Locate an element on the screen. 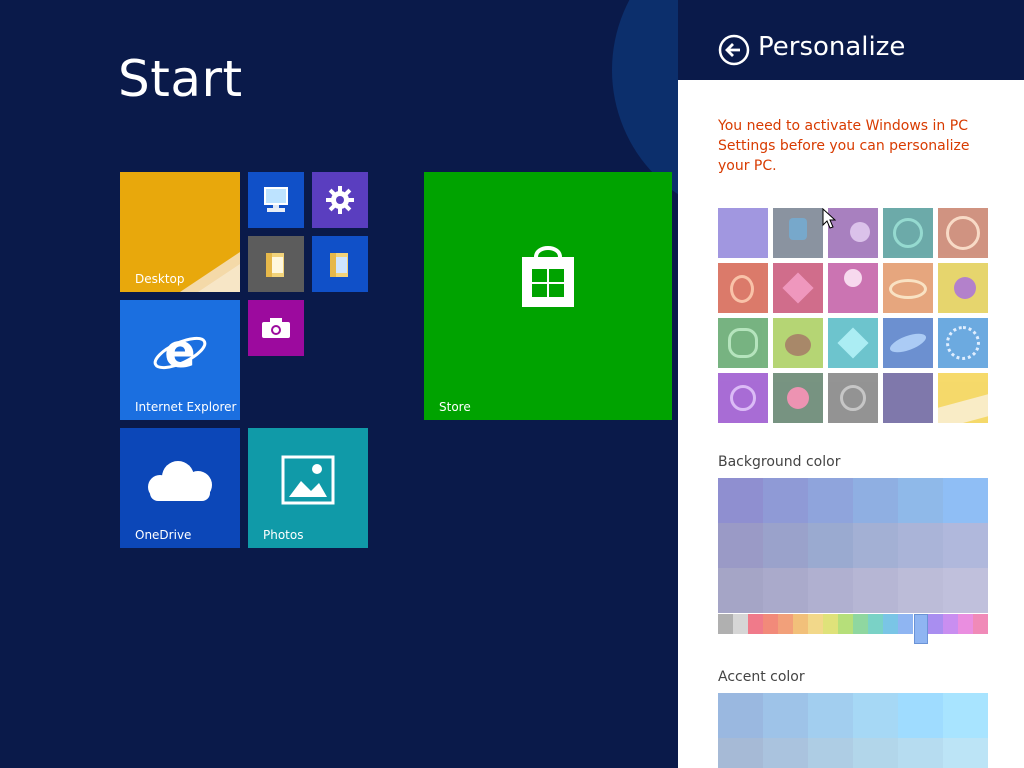  tile-pc-settings is located at coordinates (340, 200).